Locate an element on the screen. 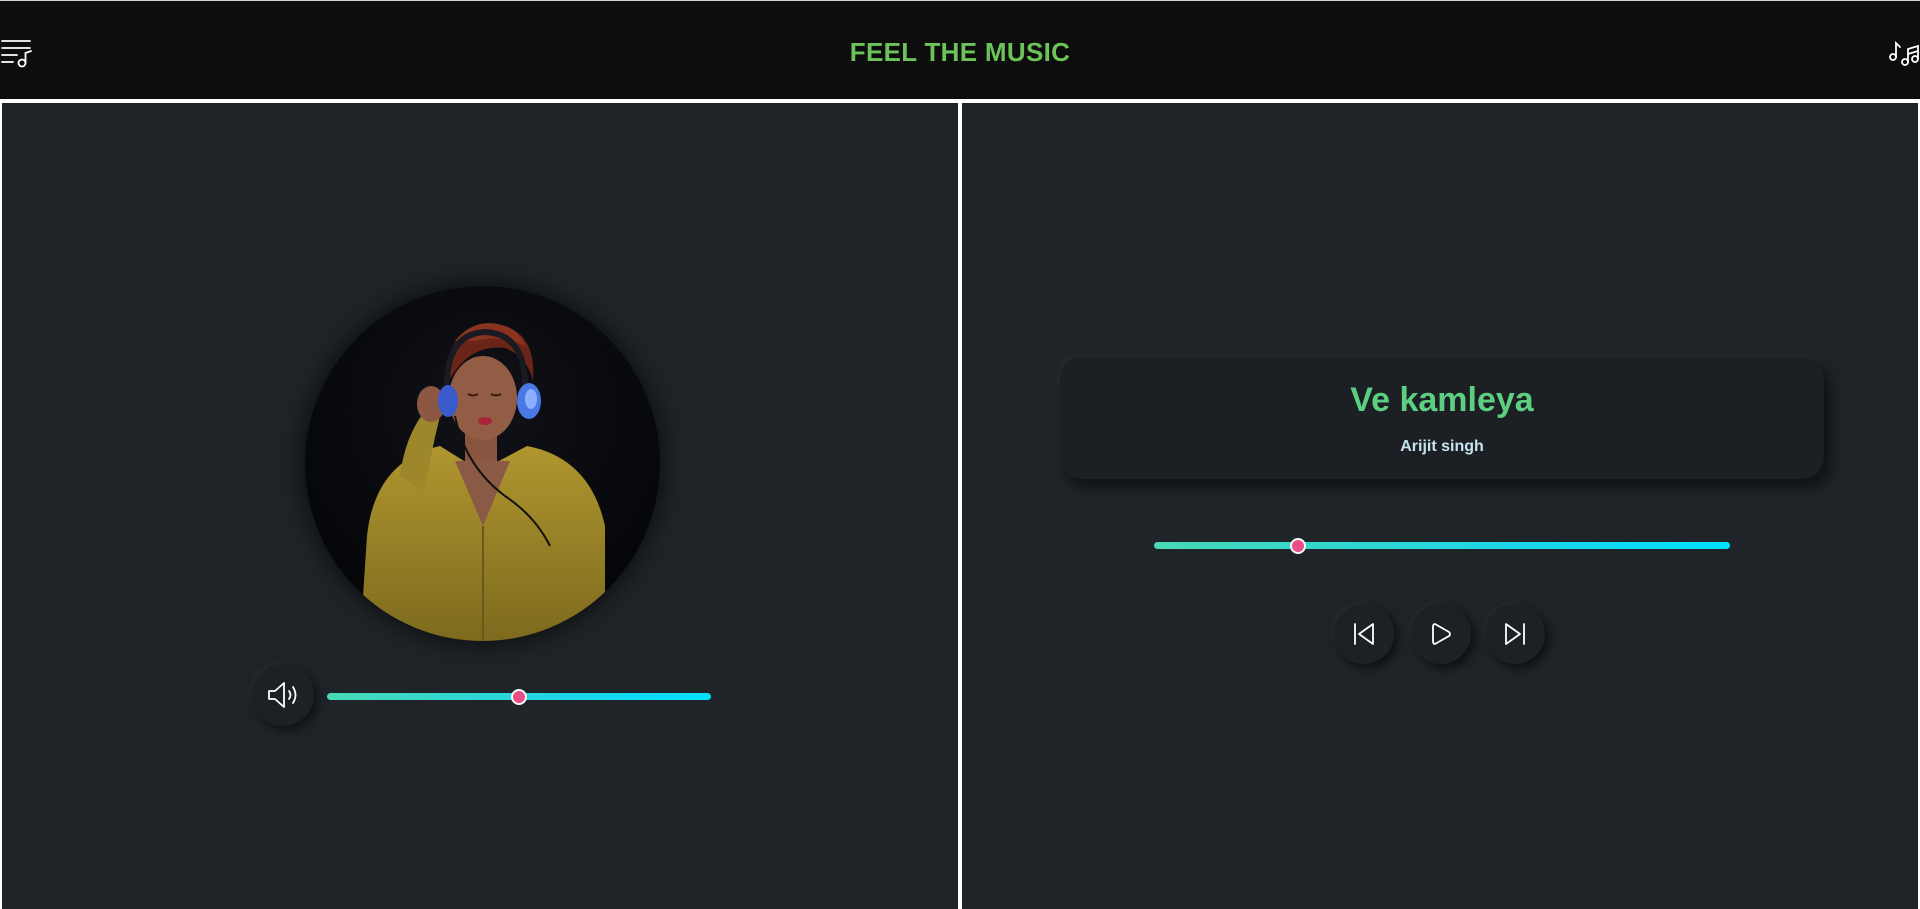 This screenshot has width=1920, height=909. app-header: FEEL THE MUSIC is located at coordinates (960, 50).